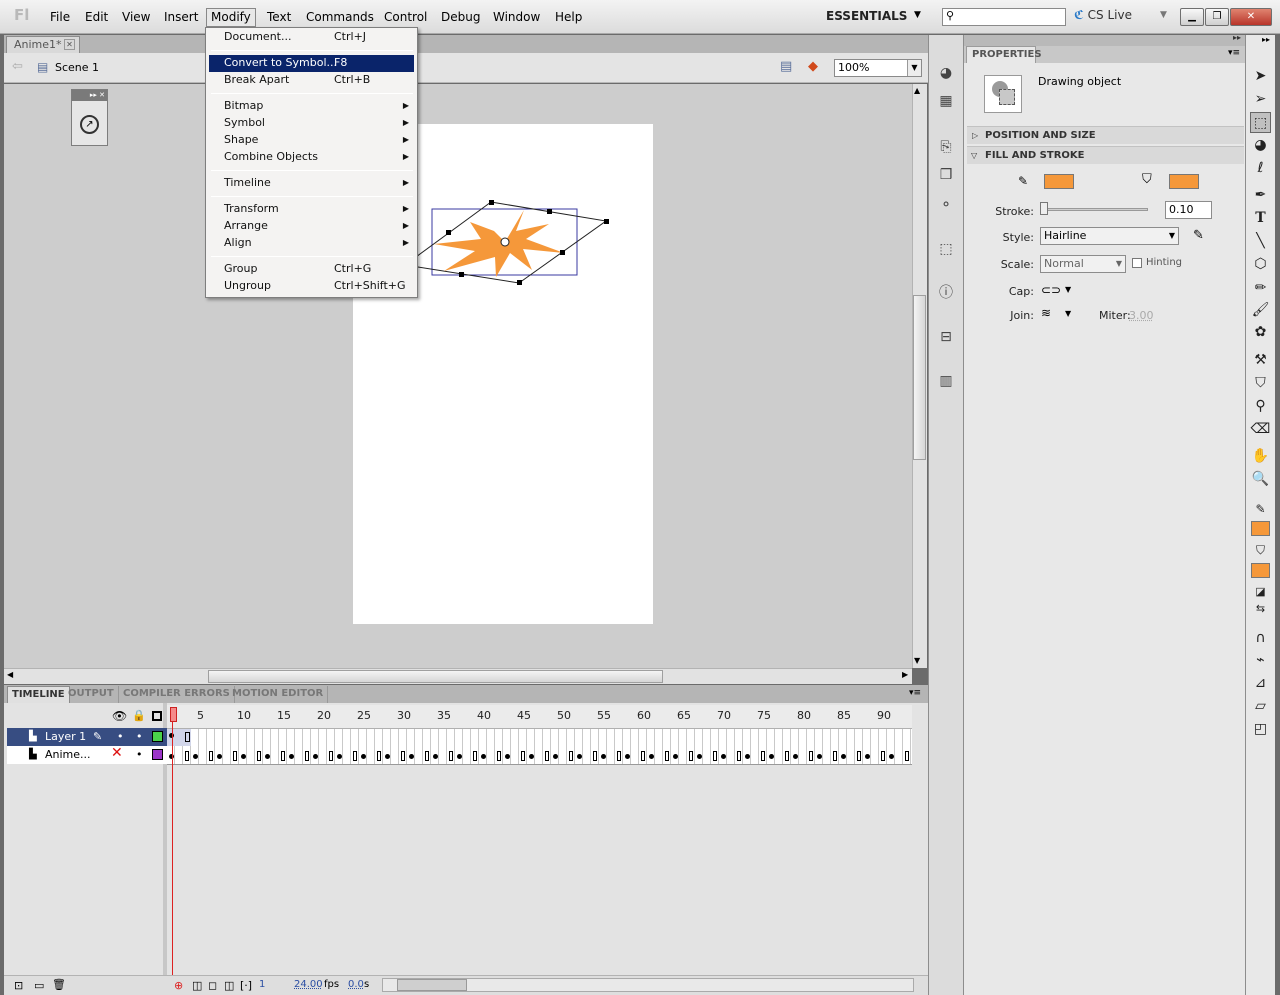  What do you see at coordinates (60, 17) in the screenshot?
I see `menu-file: File` at bounding box center [60, 17].